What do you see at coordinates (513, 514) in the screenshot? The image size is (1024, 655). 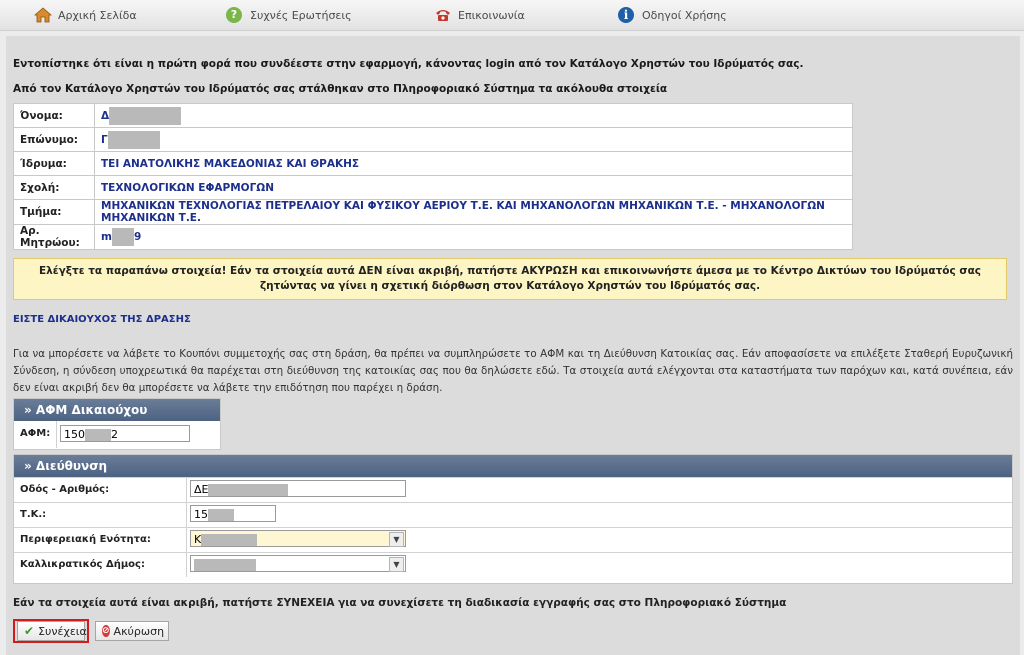 I see `postal-code-row: Τ.Κ.: 15` at bounding box center [513, 514].